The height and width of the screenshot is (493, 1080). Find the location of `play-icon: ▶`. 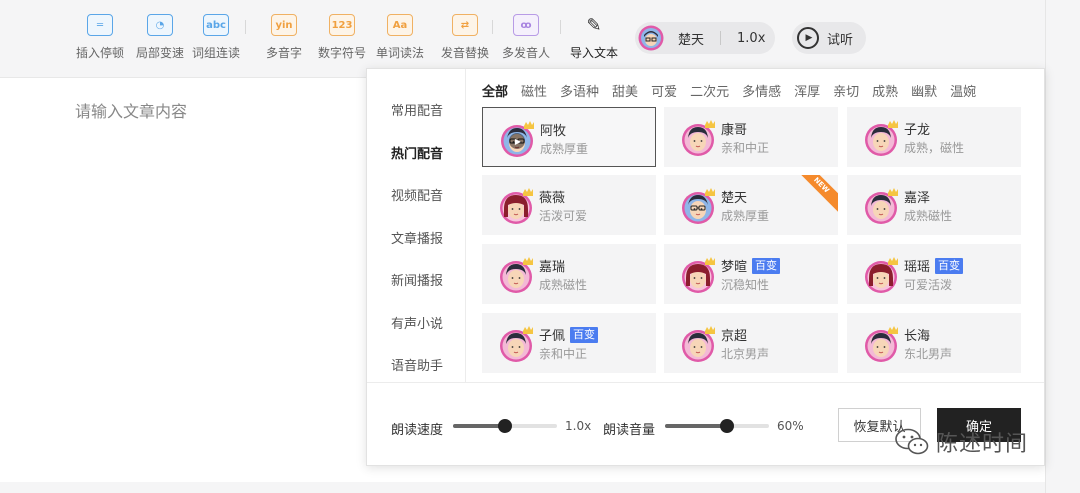

play-icon: ▶ is located at coordinates (808, 38).